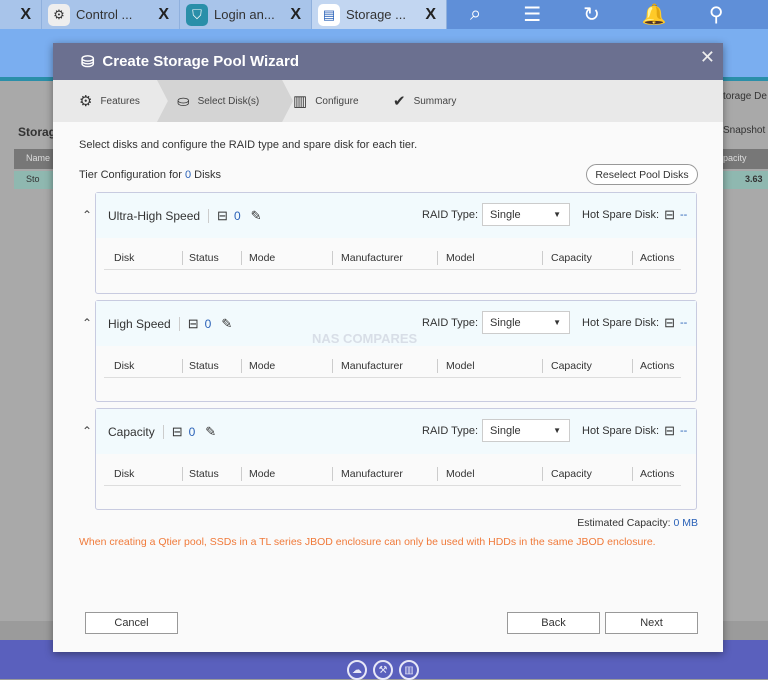 The width and height of the screenshot is (768, 680). What do you see at coordinates (120, 101) in the screenshot?
I see `step-label: Features` at bounding box center [120, 101].